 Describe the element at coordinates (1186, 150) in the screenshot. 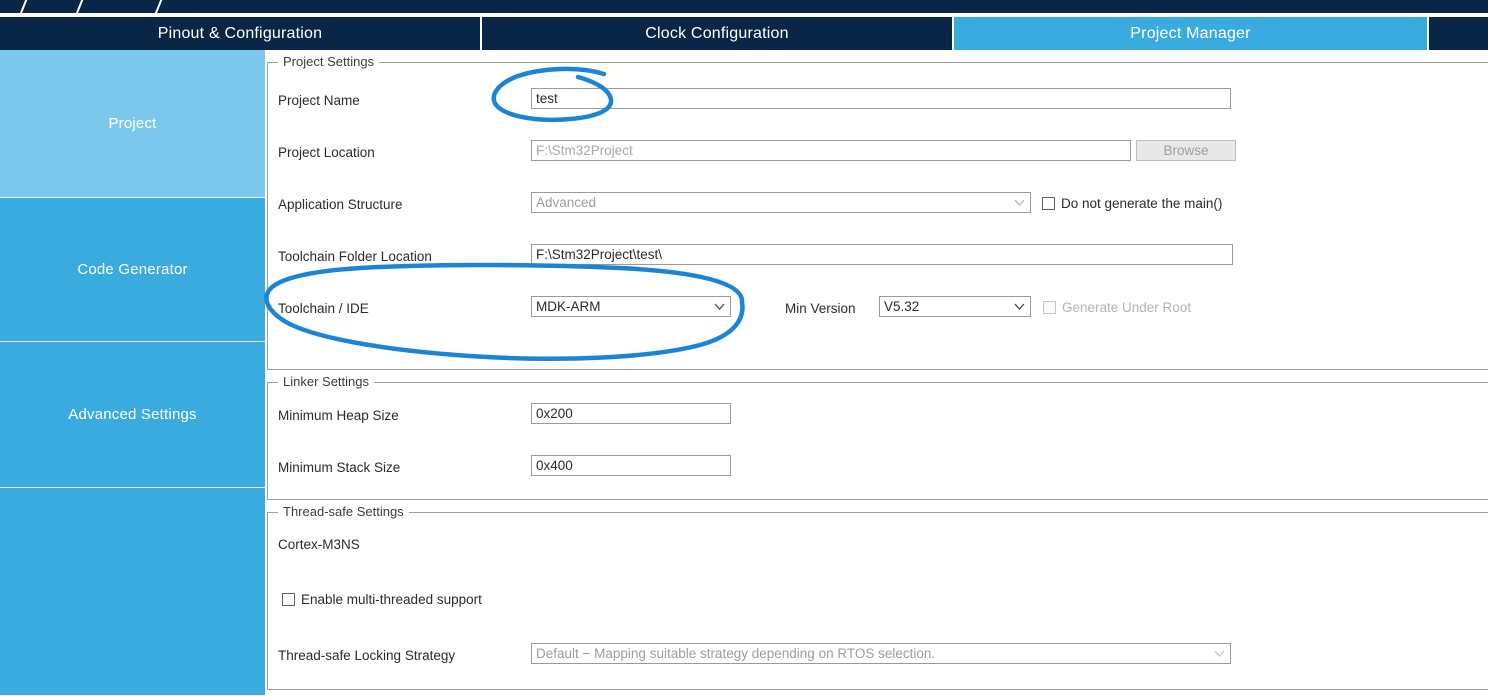

I see `browse-button: Browse` at that location.